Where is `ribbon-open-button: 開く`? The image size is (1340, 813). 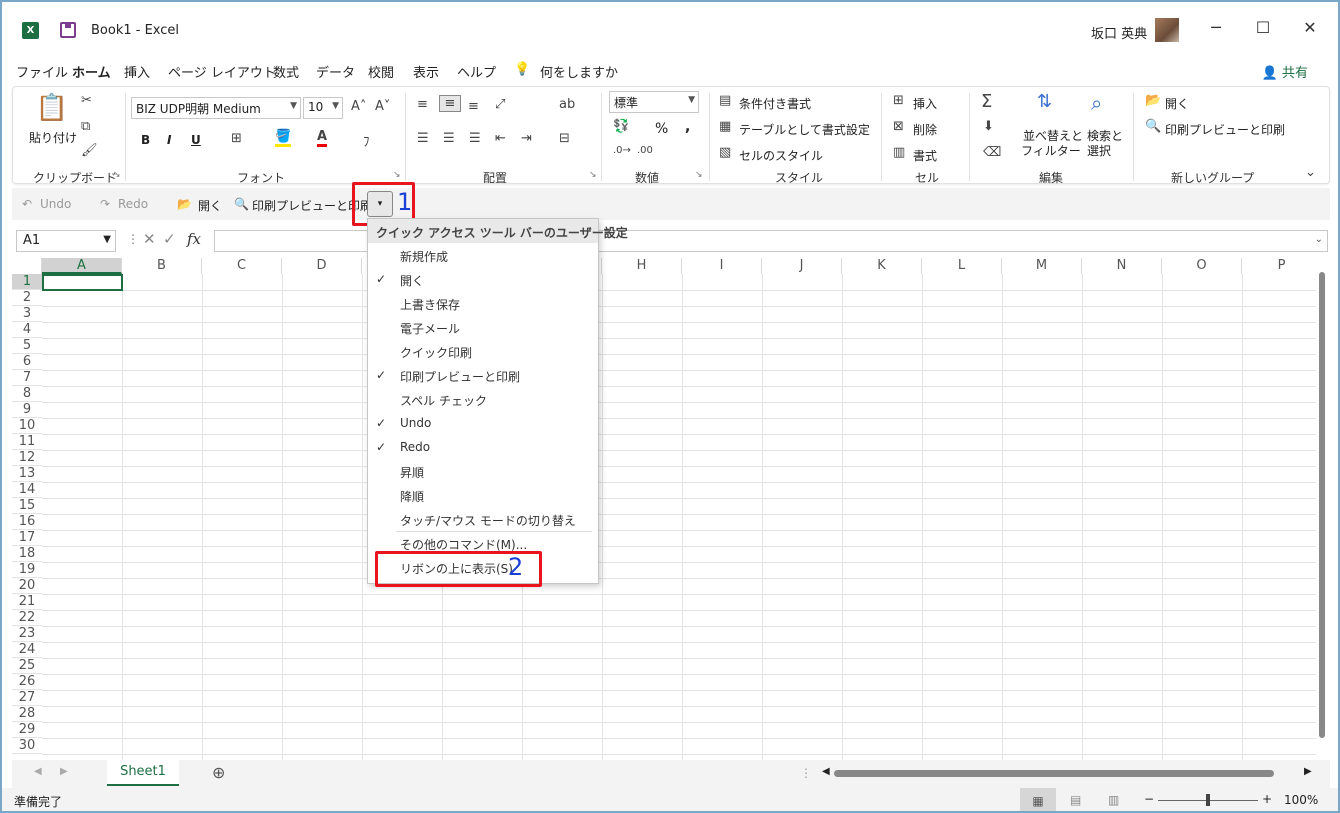 ribbon-open-button: 開く is located at coordinates (1177, 103).